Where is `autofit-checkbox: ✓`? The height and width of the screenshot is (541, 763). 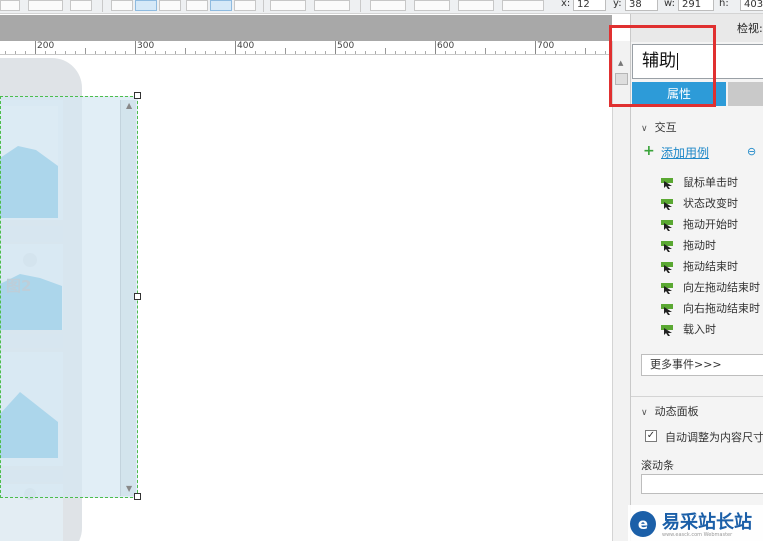
autofit-checkbox: ✓ is located at coordinates (651, 436).